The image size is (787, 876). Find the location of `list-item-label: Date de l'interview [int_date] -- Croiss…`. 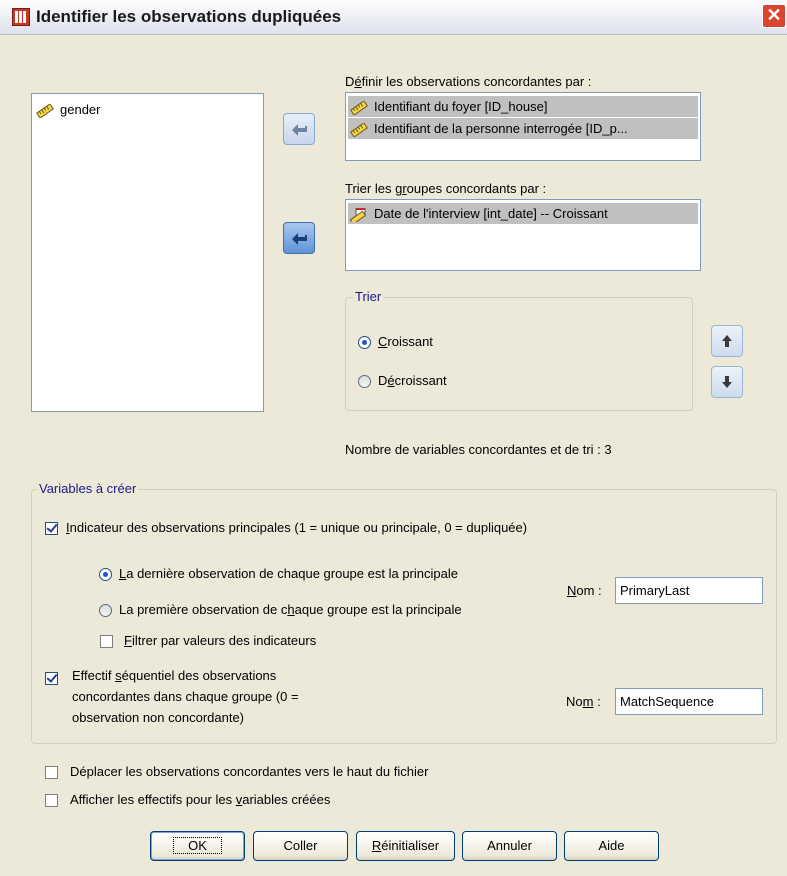

list-item-label: Date de l'interview [int_date] -- Croiss… is located at coordinates (491, 213).